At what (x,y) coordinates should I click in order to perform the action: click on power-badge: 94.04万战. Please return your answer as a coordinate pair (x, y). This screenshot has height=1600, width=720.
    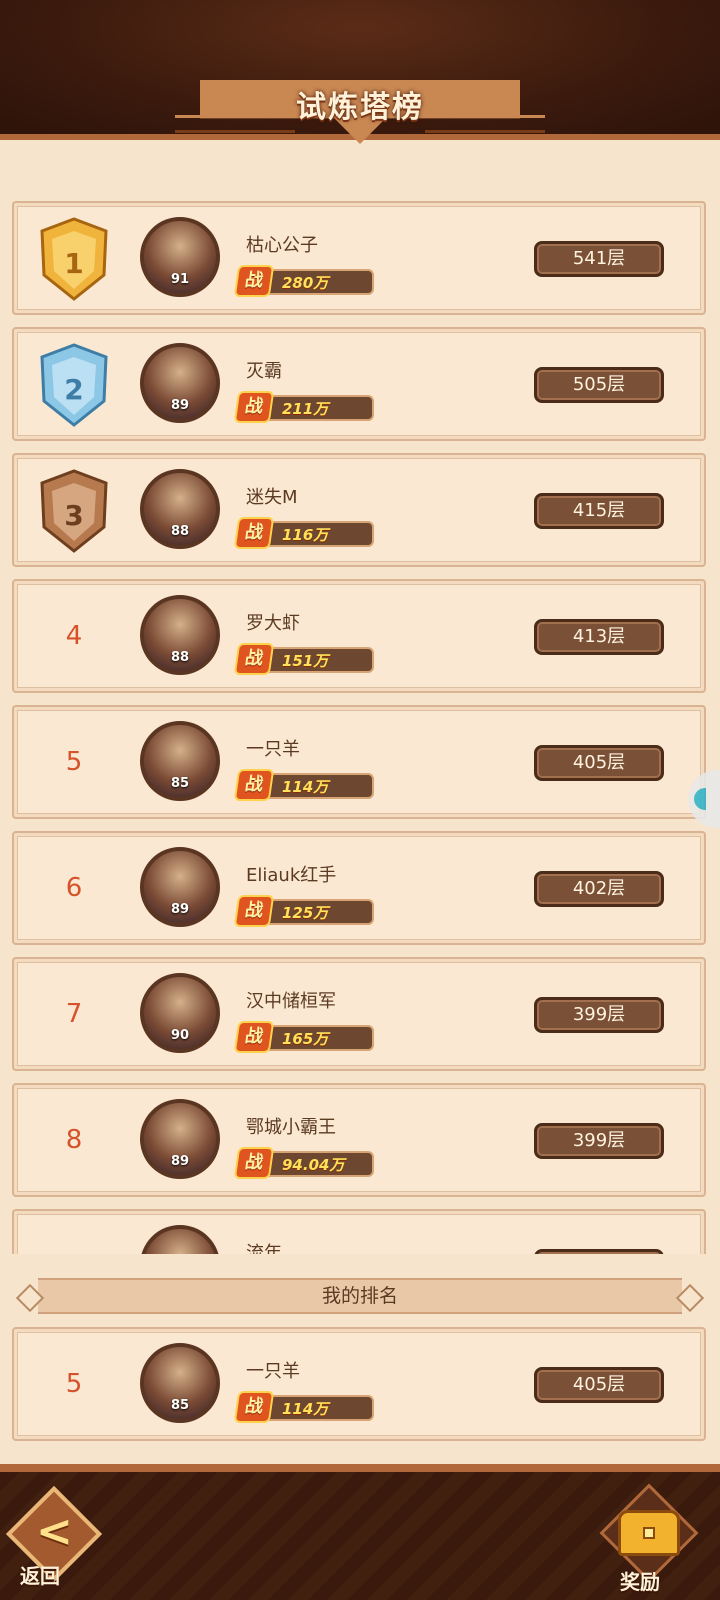
    Looking at the image, I should click on (305, 1163).